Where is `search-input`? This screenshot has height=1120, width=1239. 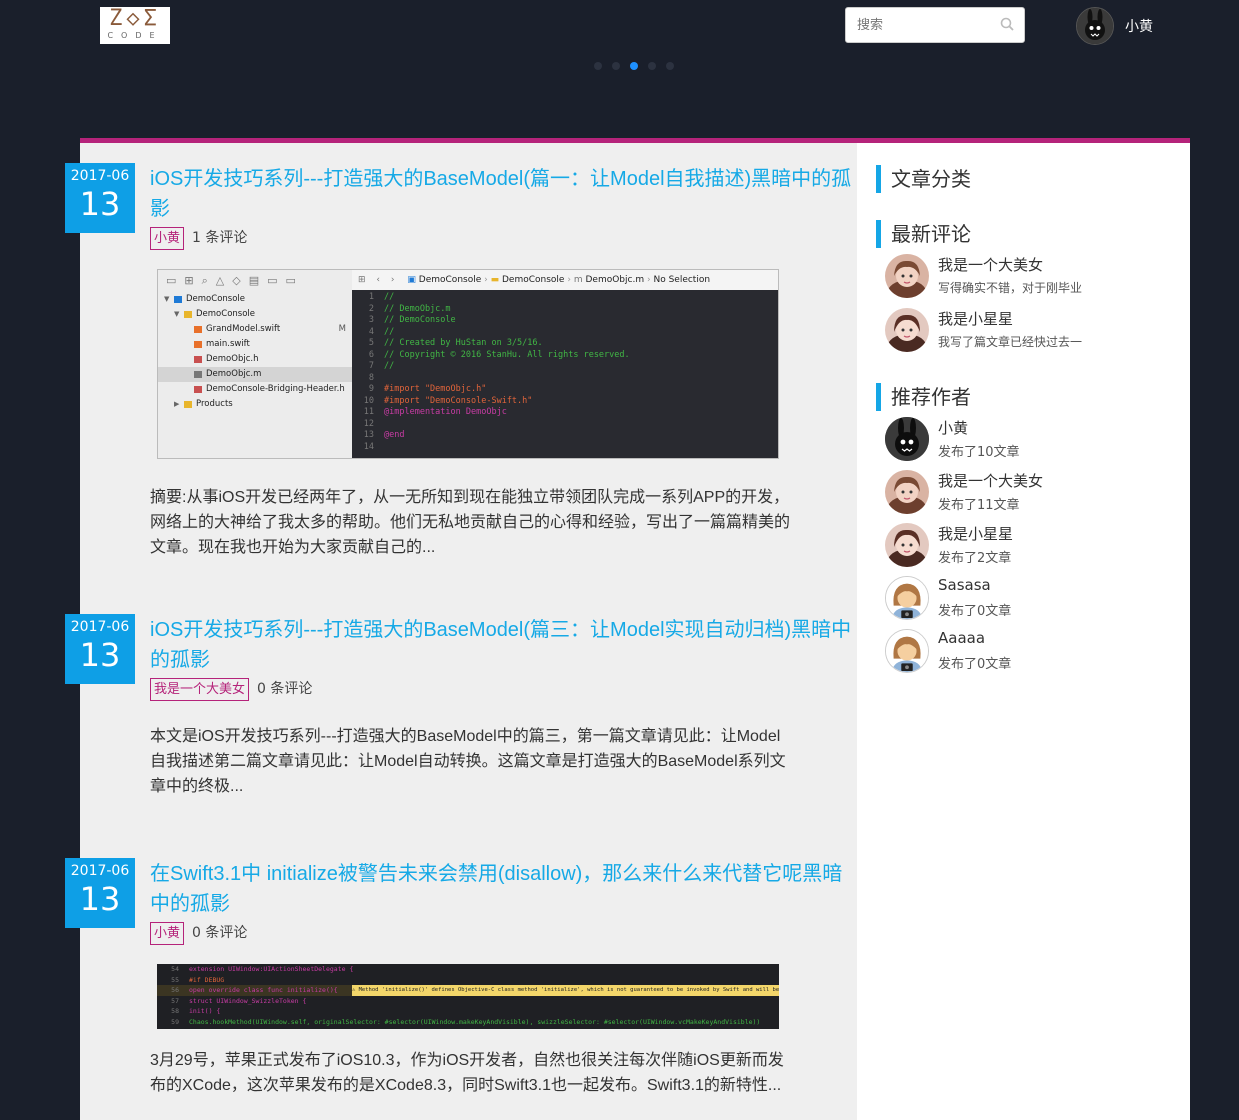
search-input is located at coordinates (927, 24).